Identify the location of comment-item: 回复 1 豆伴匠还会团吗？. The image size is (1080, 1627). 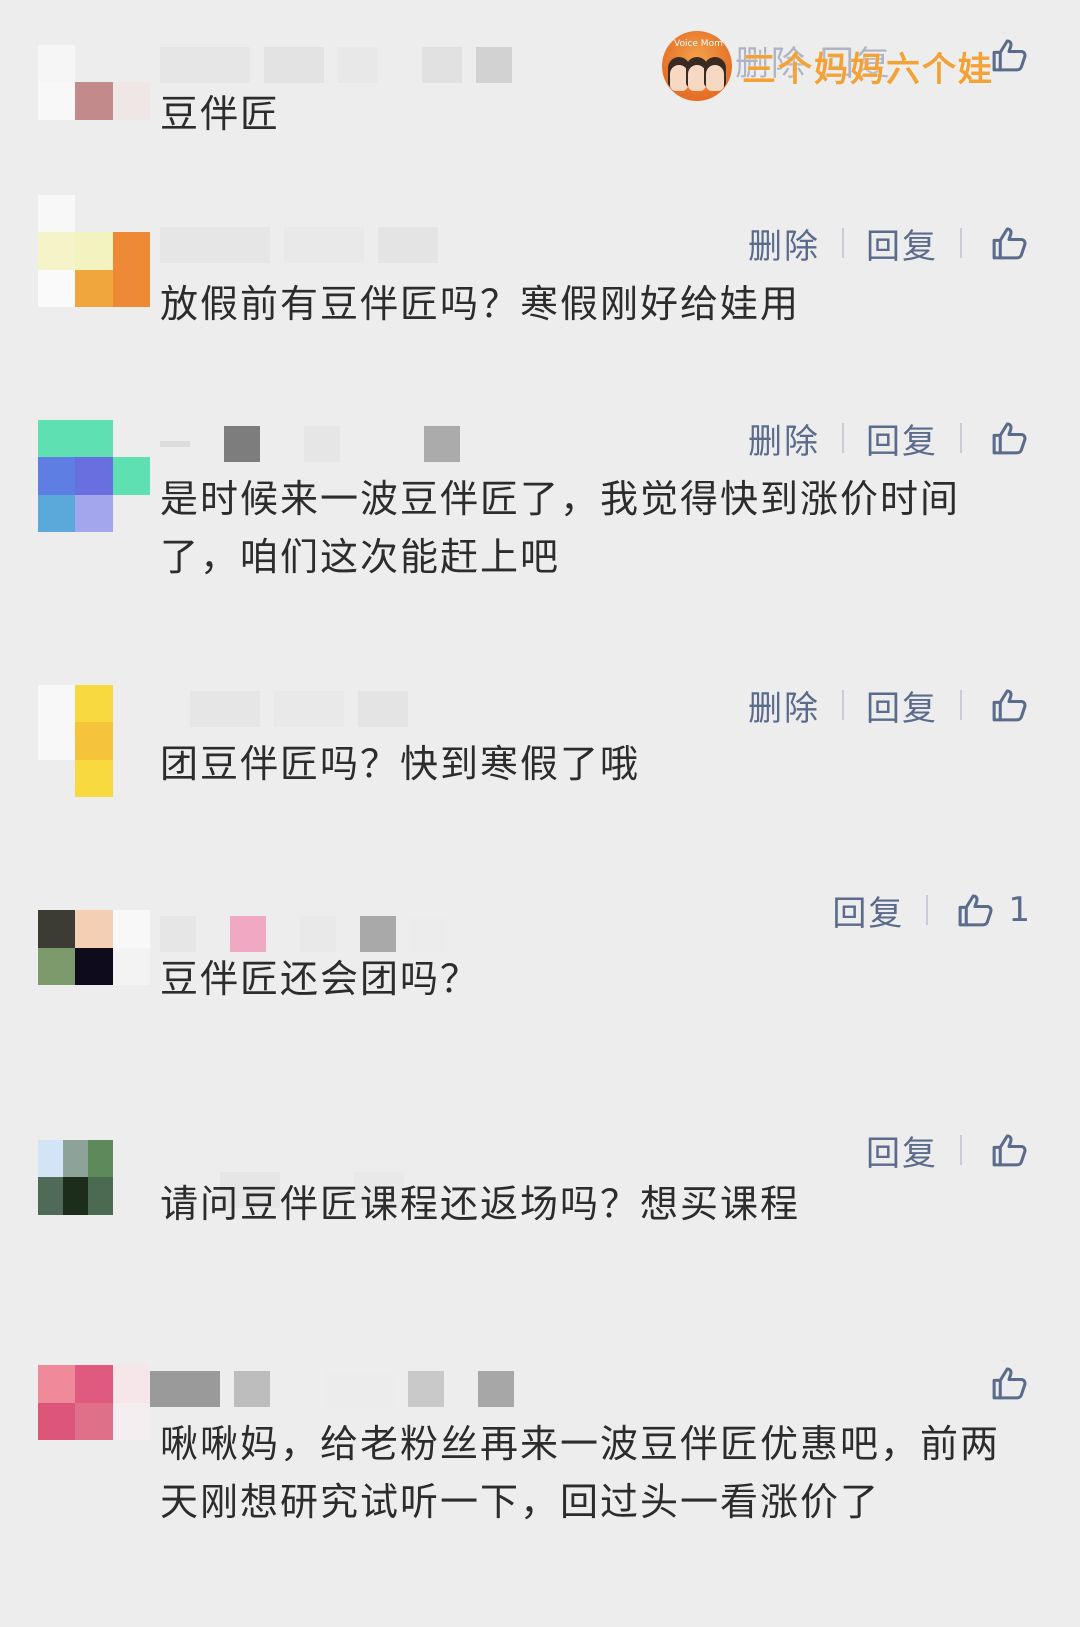
(540, 960).